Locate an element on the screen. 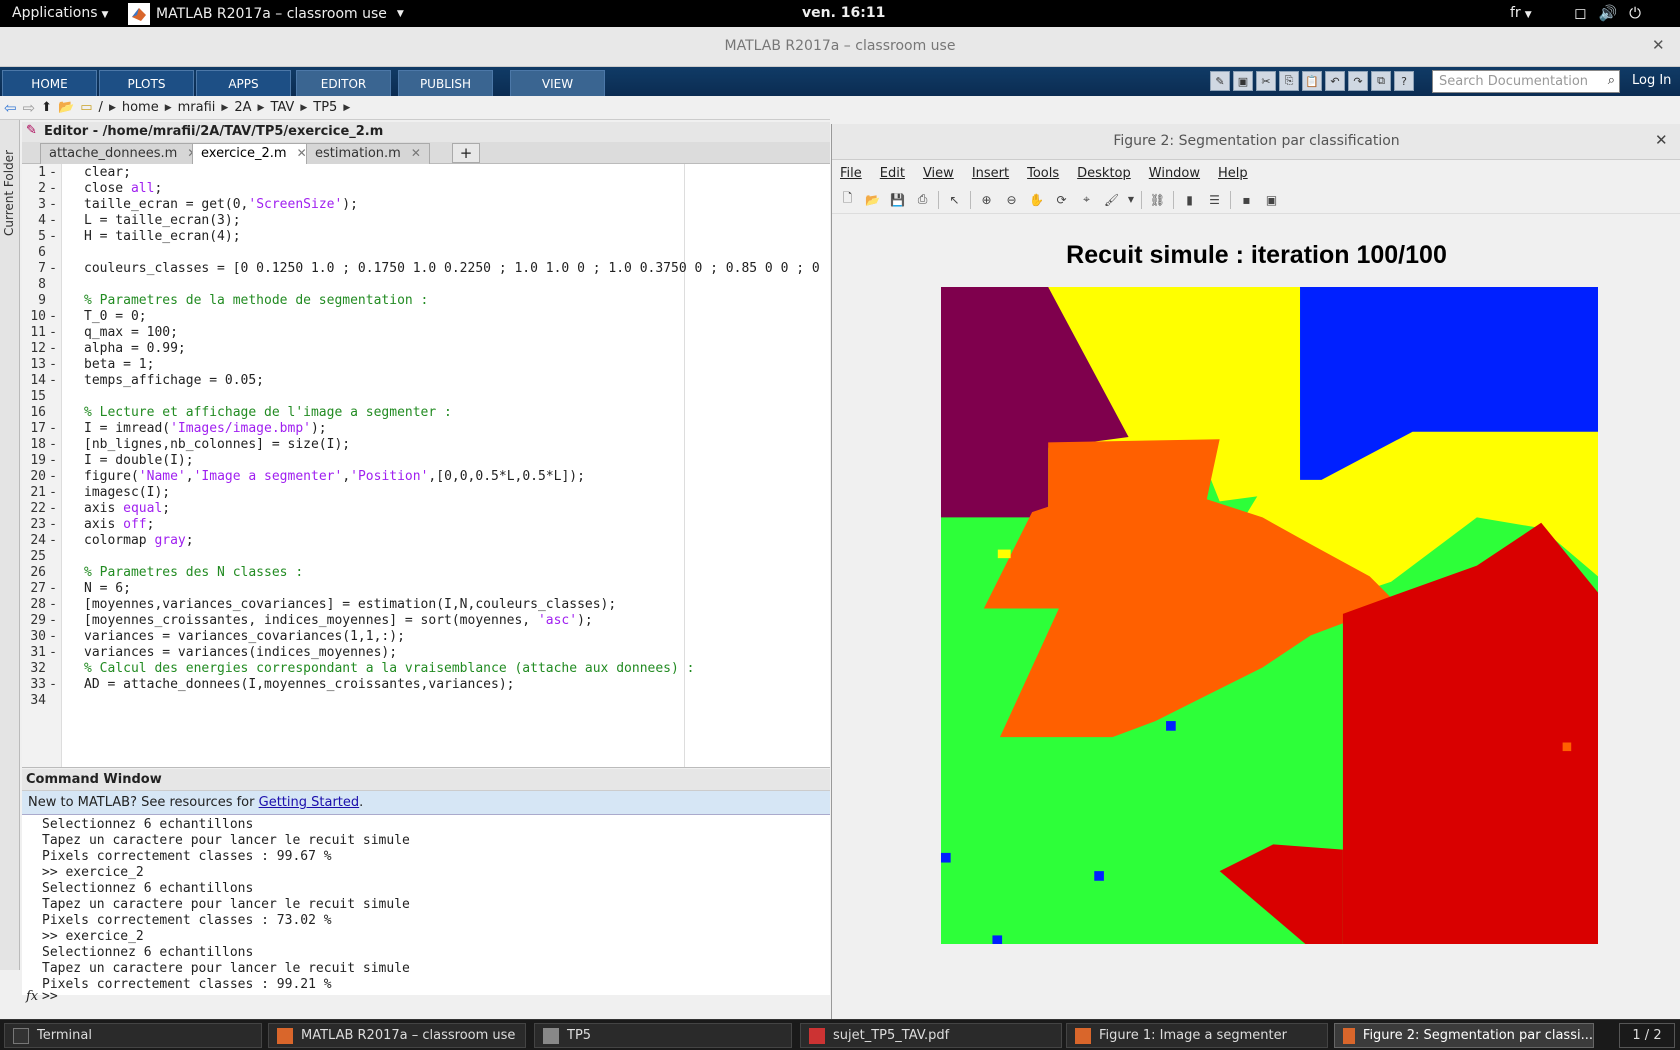  code-line: 22- axis equal; is located at coordinates (426, 509).